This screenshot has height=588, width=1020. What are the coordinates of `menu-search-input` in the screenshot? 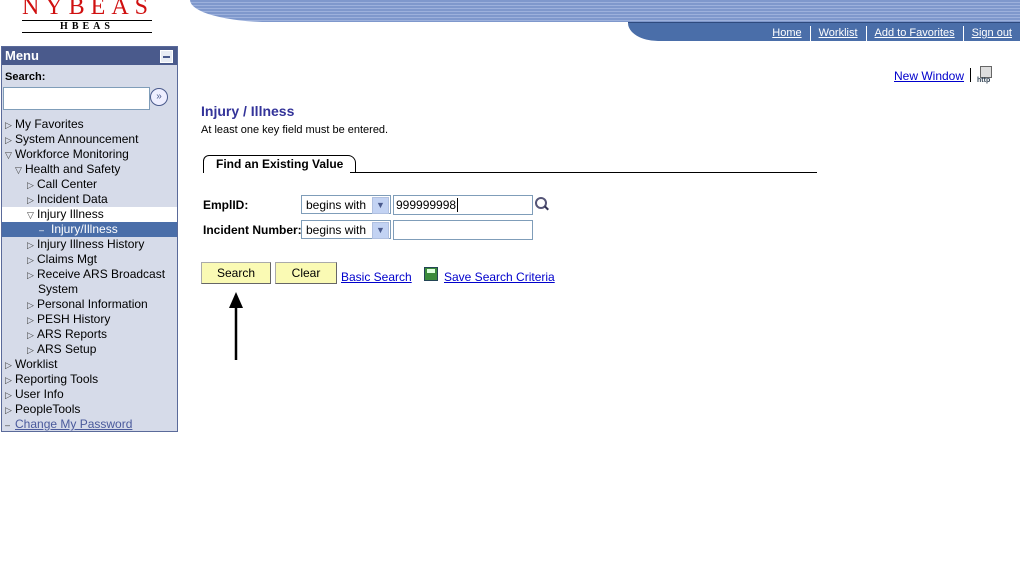 It's located at (76, 98).